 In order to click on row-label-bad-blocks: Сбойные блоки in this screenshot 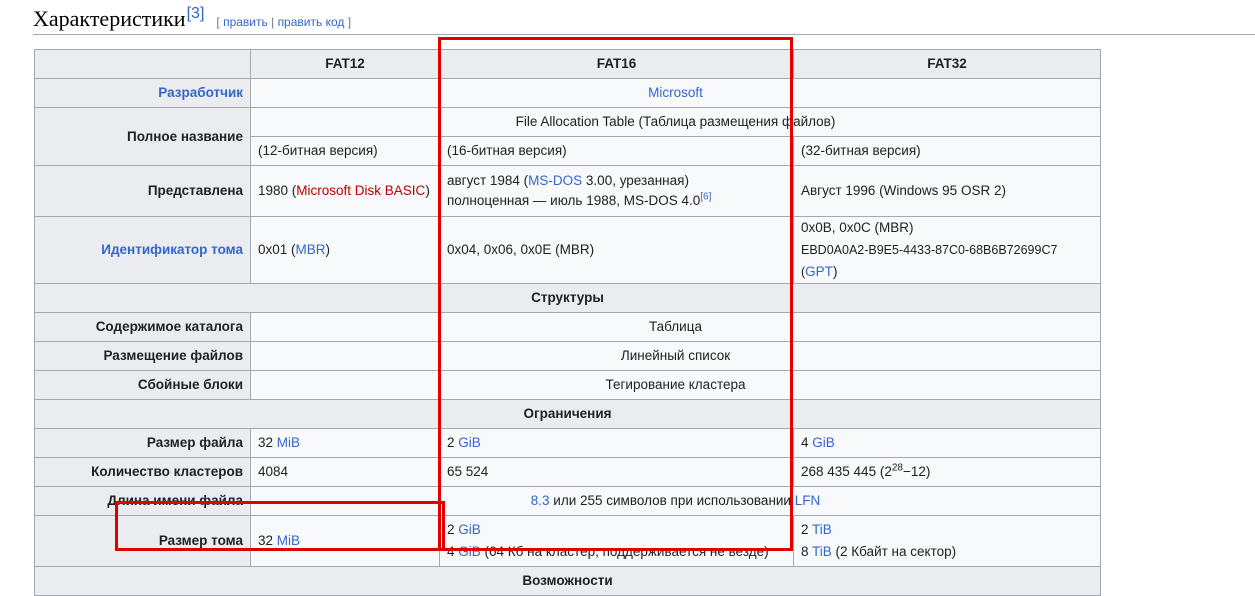, I will do `click(142, 385)`.